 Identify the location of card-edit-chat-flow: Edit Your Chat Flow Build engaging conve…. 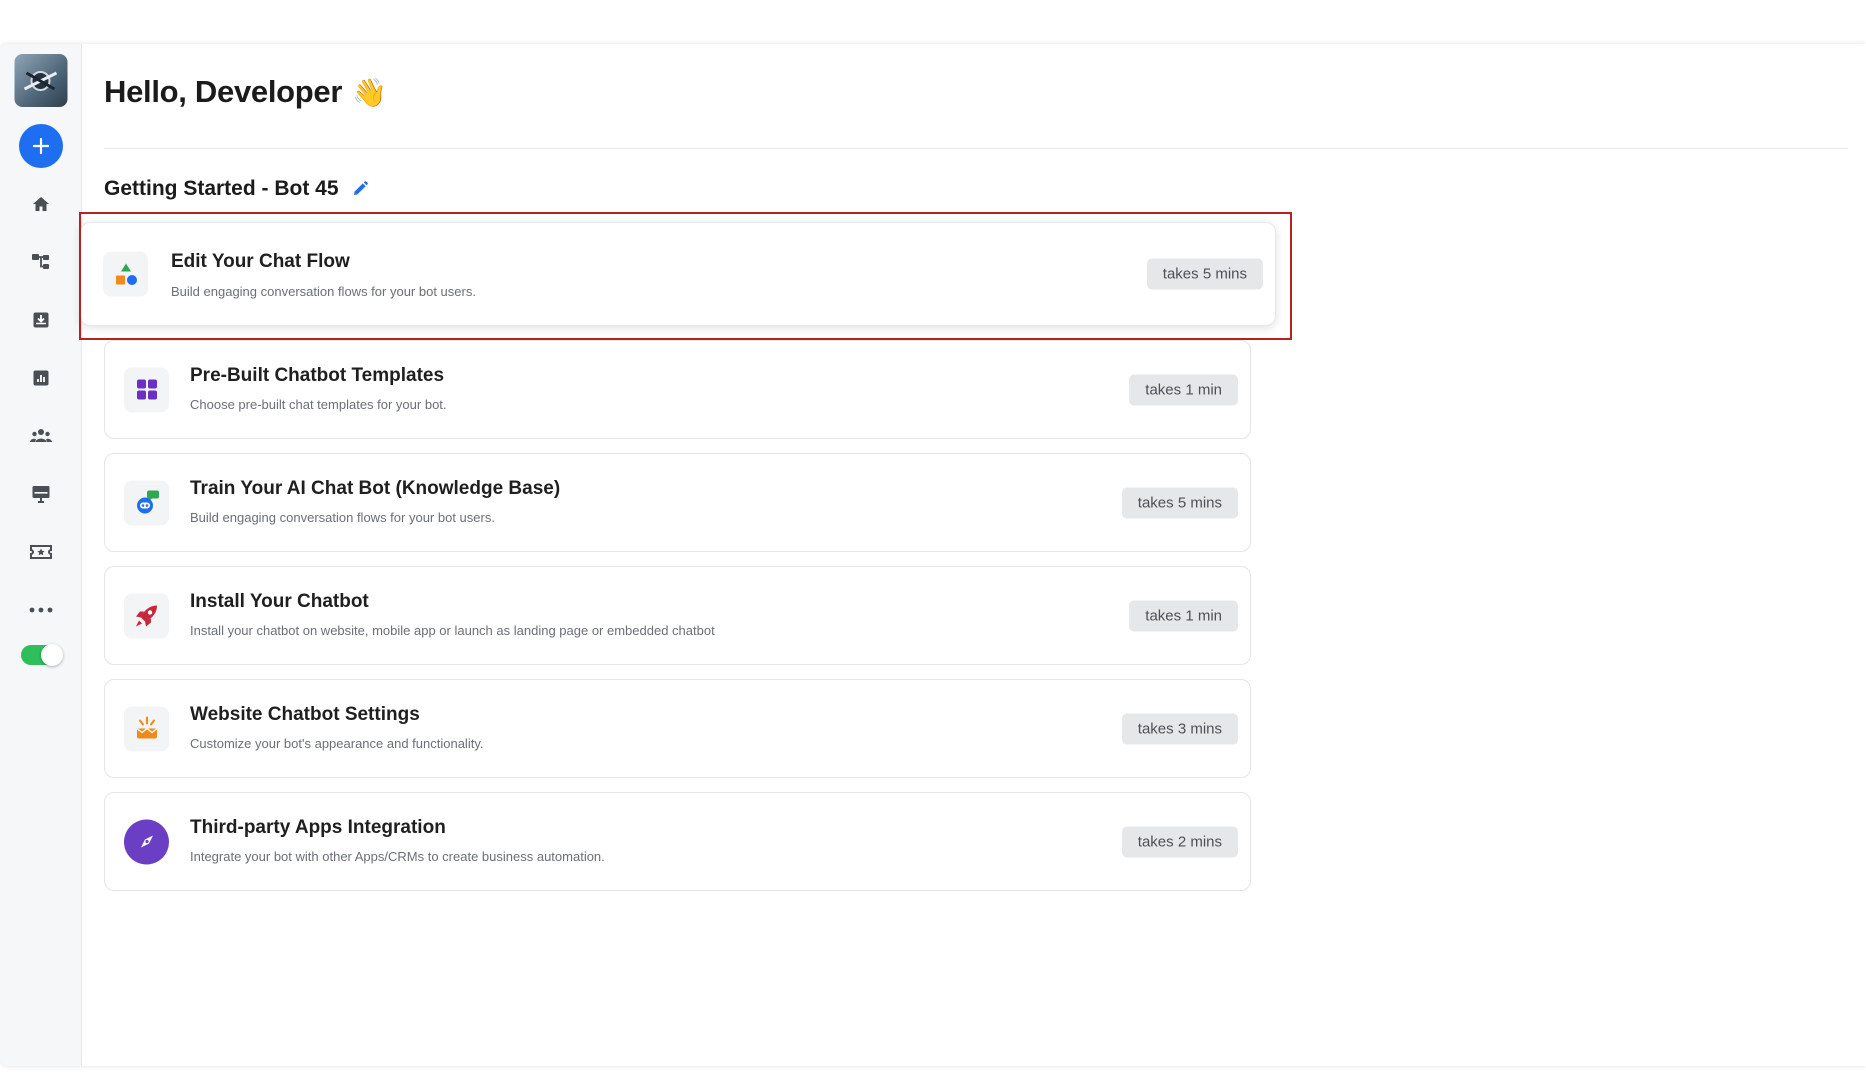
(678, 274).